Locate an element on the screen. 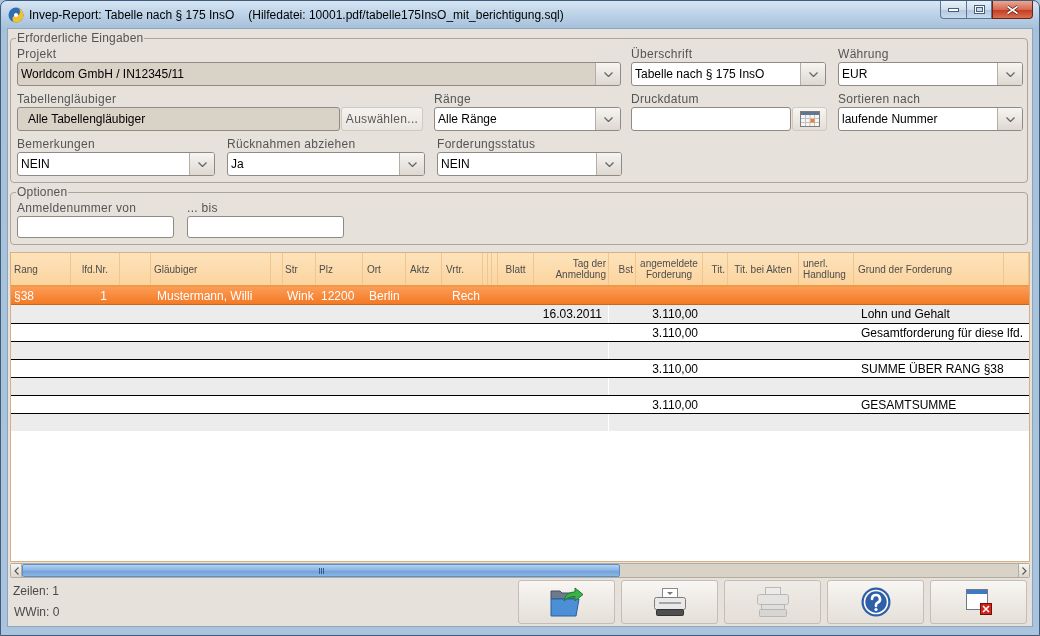 This screenshot has height=636, width=1040. table-row: 3.110,00 SUMME ÜBER RANG §38 is located at coordinates (520, 368).